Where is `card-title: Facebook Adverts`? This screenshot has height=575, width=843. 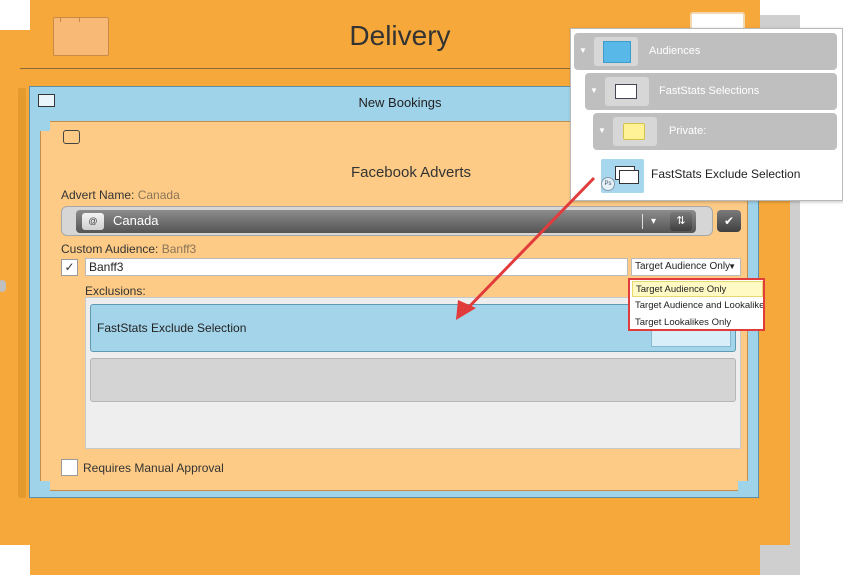 card-title: Facebook Adverts is located at coordinates (411, 172).